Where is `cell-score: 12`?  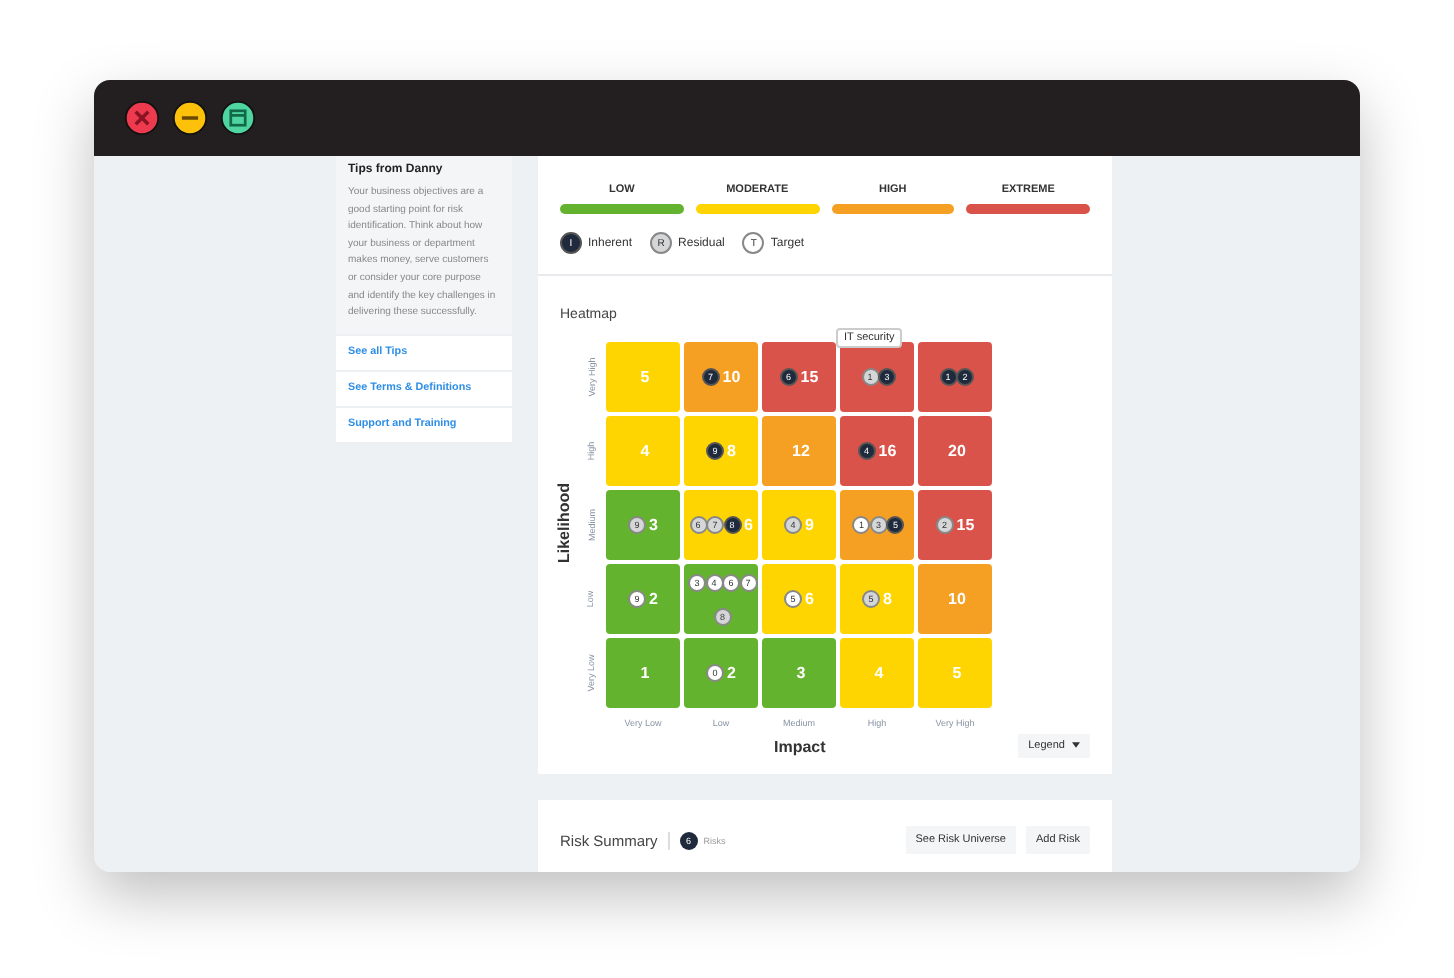
cell-score: 12 is located at coordinates (801, 451).